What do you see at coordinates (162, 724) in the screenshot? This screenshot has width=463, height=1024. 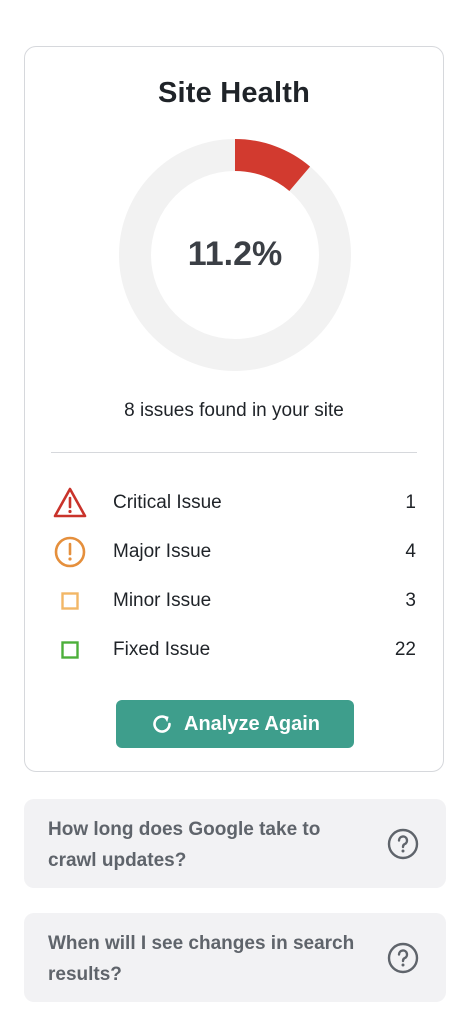 I see `refresh-icon` at bounding box center [162, 724].